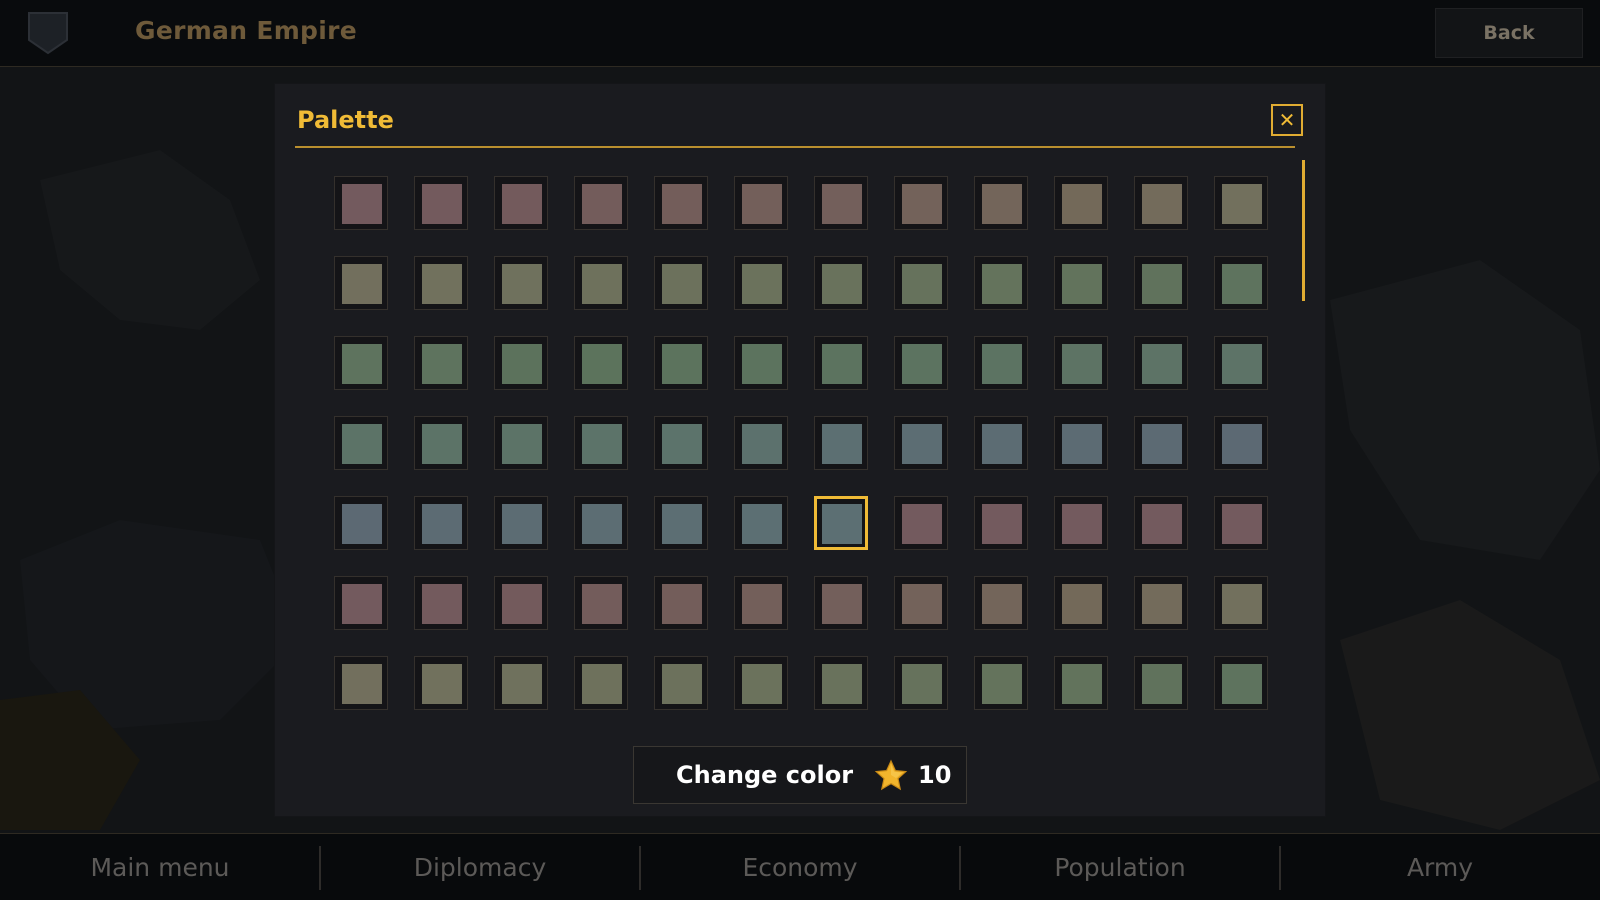 The image size is (1600, 900). What do you see at coordinates (1303, 230) in the screenshot?
I see `scrollbar-thumb` at bounding box center [1303, 230].